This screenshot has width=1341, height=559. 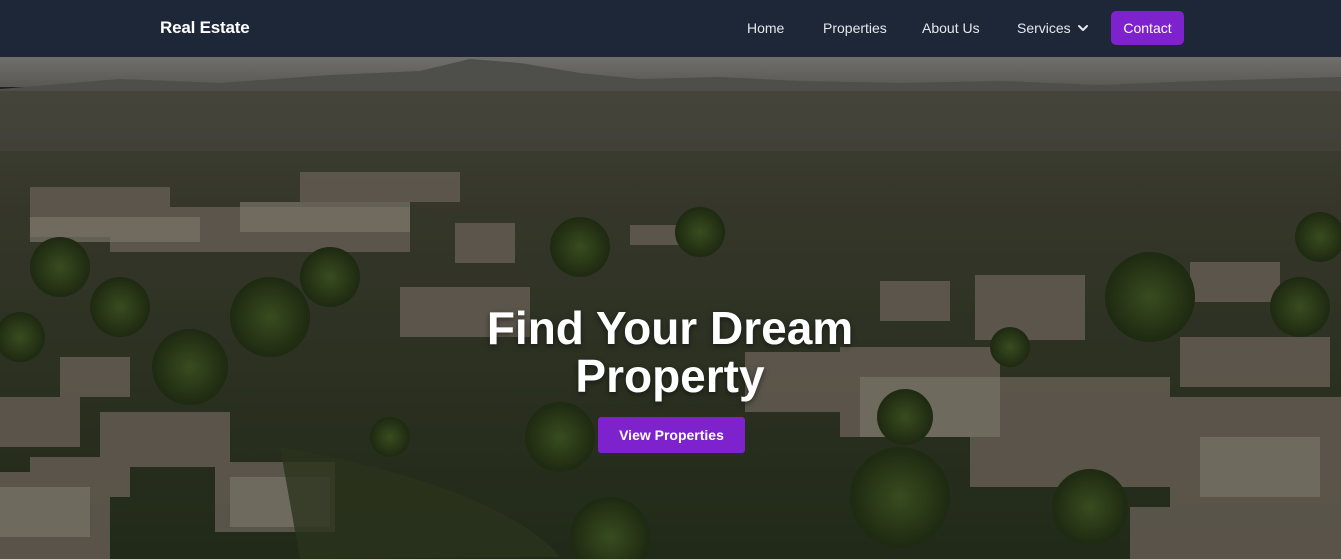 What do you see at coordinates (1082, 28) in the screenshot?
I see `chevron-down-icon` at bounding box center [1082, 28].